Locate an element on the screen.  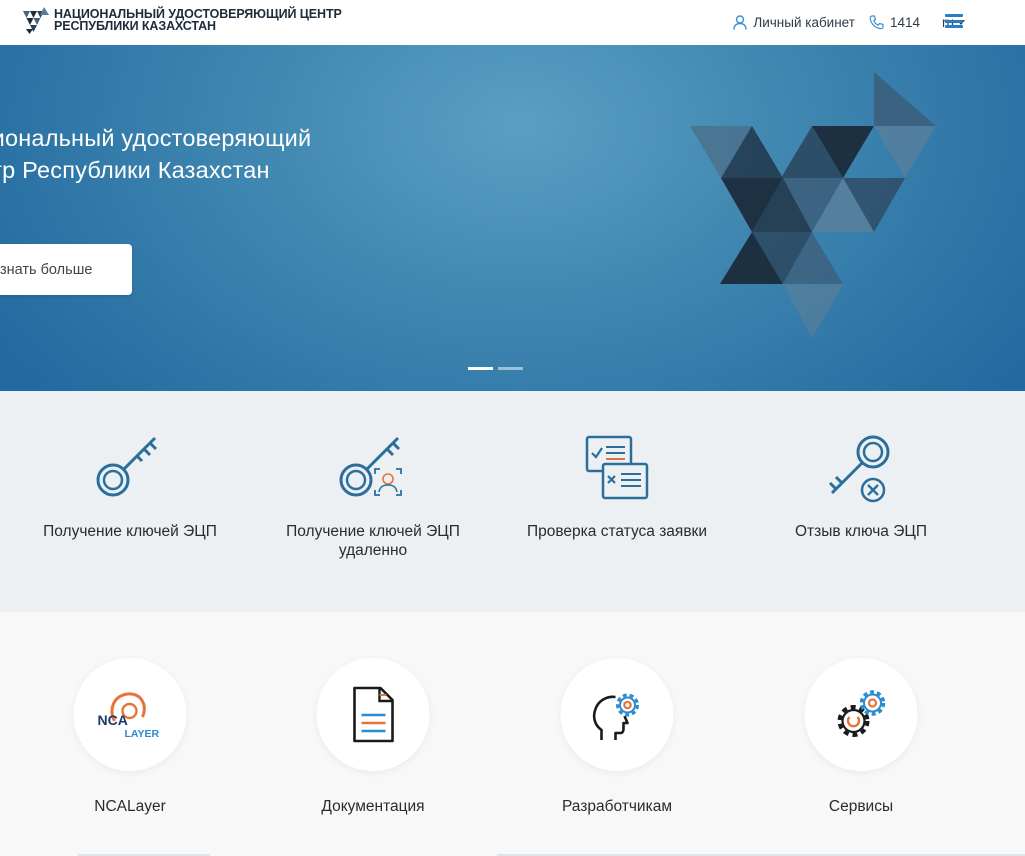
service-label: Отзыв ключа ЭЦП is located at coordinates (861, 531).